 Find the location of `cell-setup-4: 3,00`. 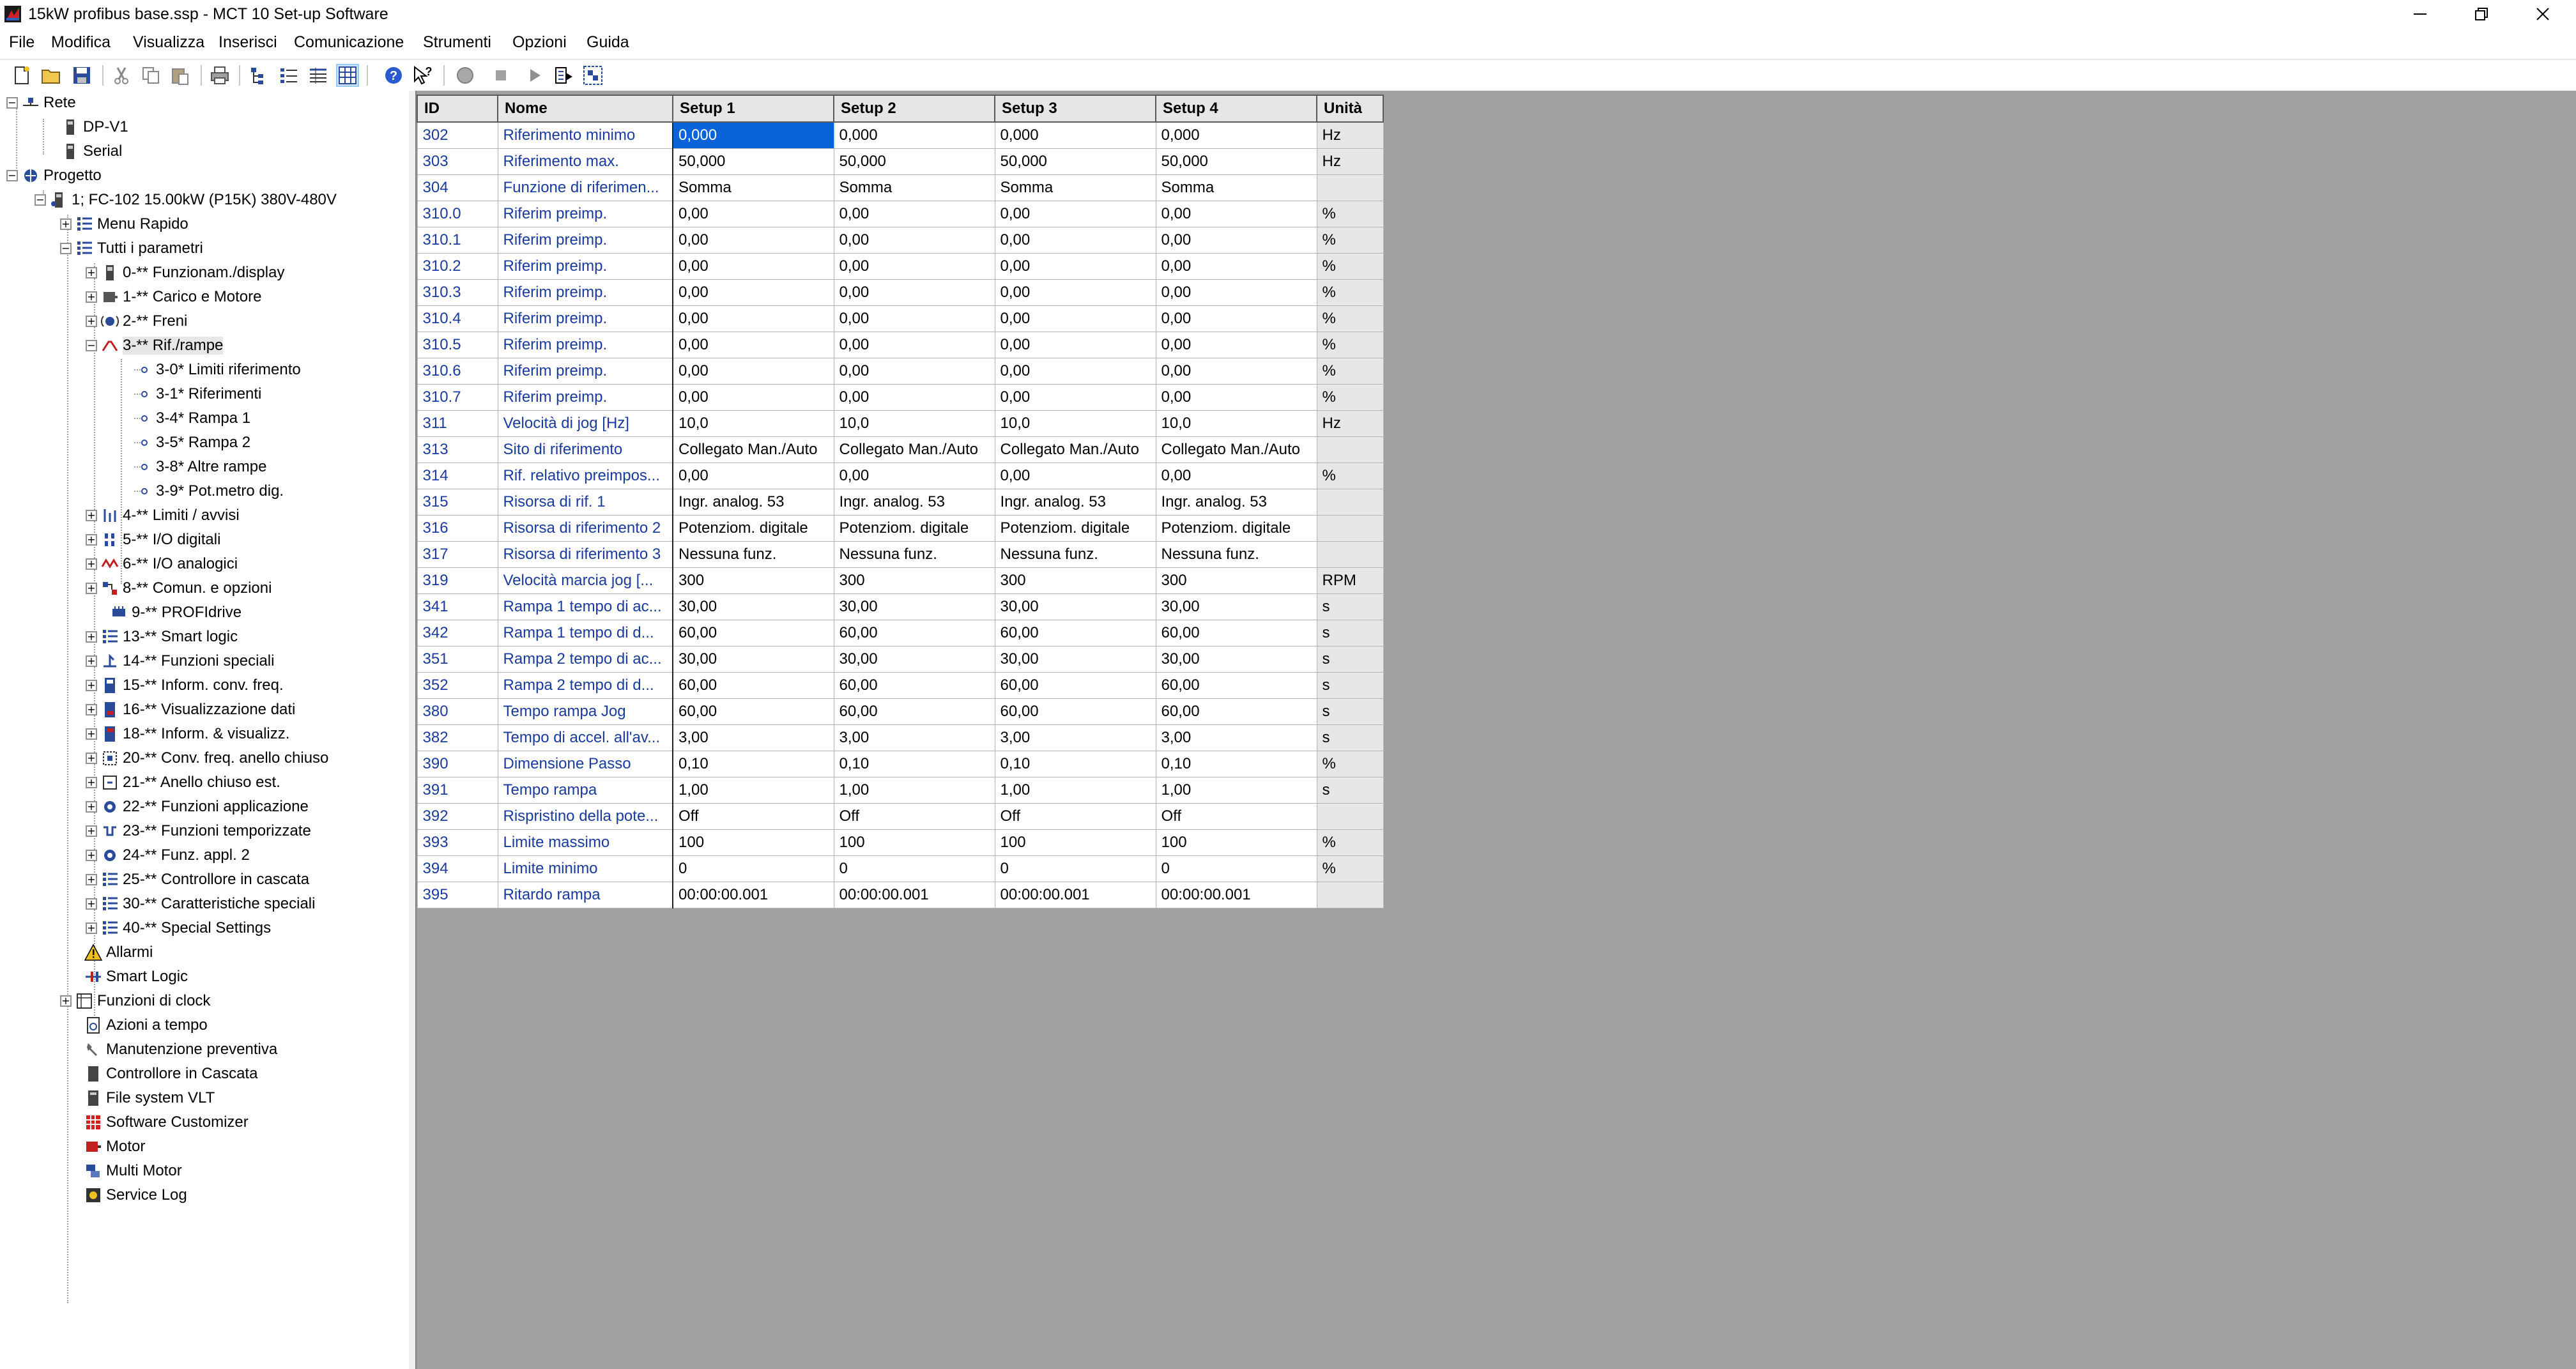

cell-setup-4: 3,00 is located at coordinates (1236, 738).